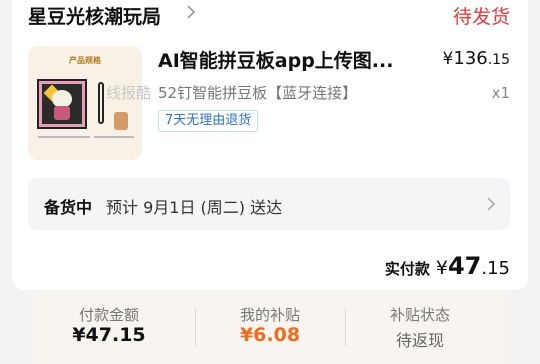 Image resolution: width=540 pixels, height=364 pixels. I want to click on thumbnail-caption: 产品规格, so click(85, 60).